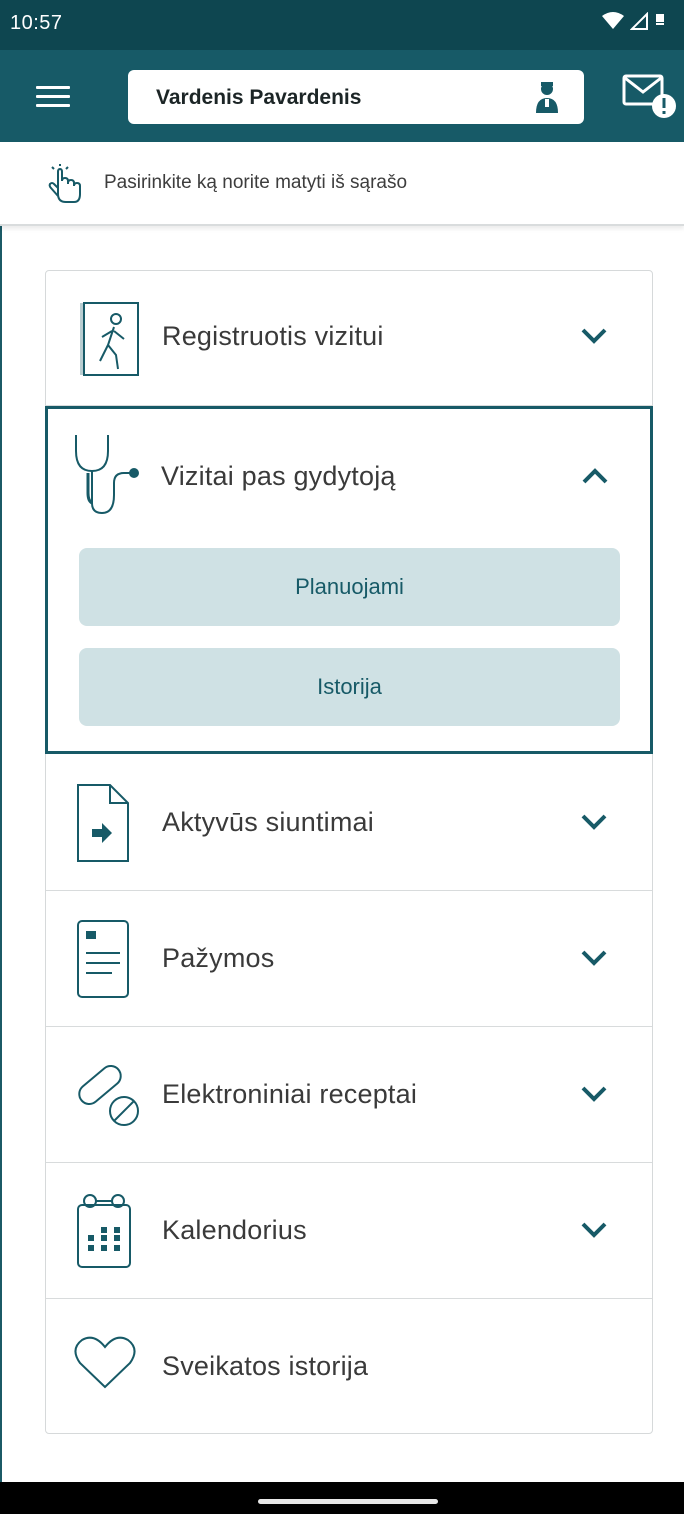 The image size is (684, 1514). I want to click on user-selector: Vardenis Pavardenis, so click(356, 97).